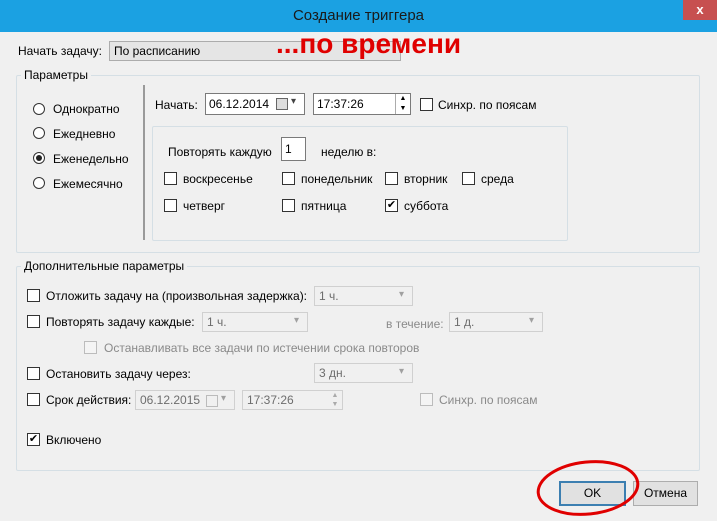 This screenshot has height=521, width=717. I want to click on expire-time-value: 17:37:26, so click(270, 400).